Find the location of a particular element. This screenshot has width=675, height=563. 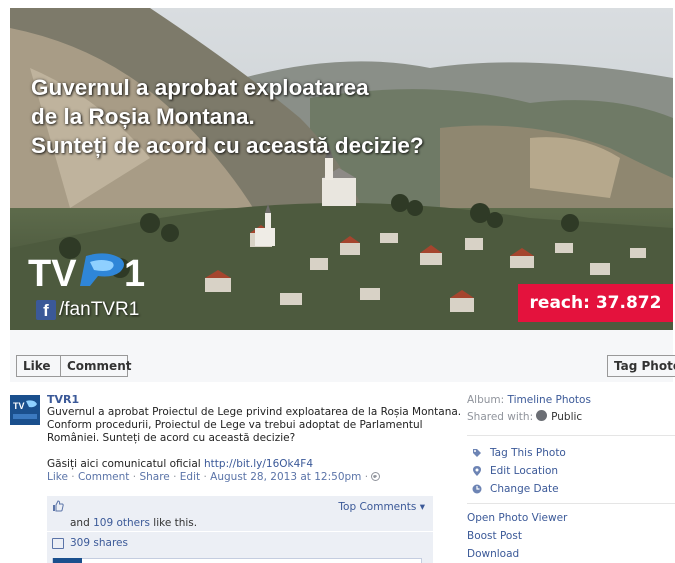

share-icon is located at coordinates (58, 543).